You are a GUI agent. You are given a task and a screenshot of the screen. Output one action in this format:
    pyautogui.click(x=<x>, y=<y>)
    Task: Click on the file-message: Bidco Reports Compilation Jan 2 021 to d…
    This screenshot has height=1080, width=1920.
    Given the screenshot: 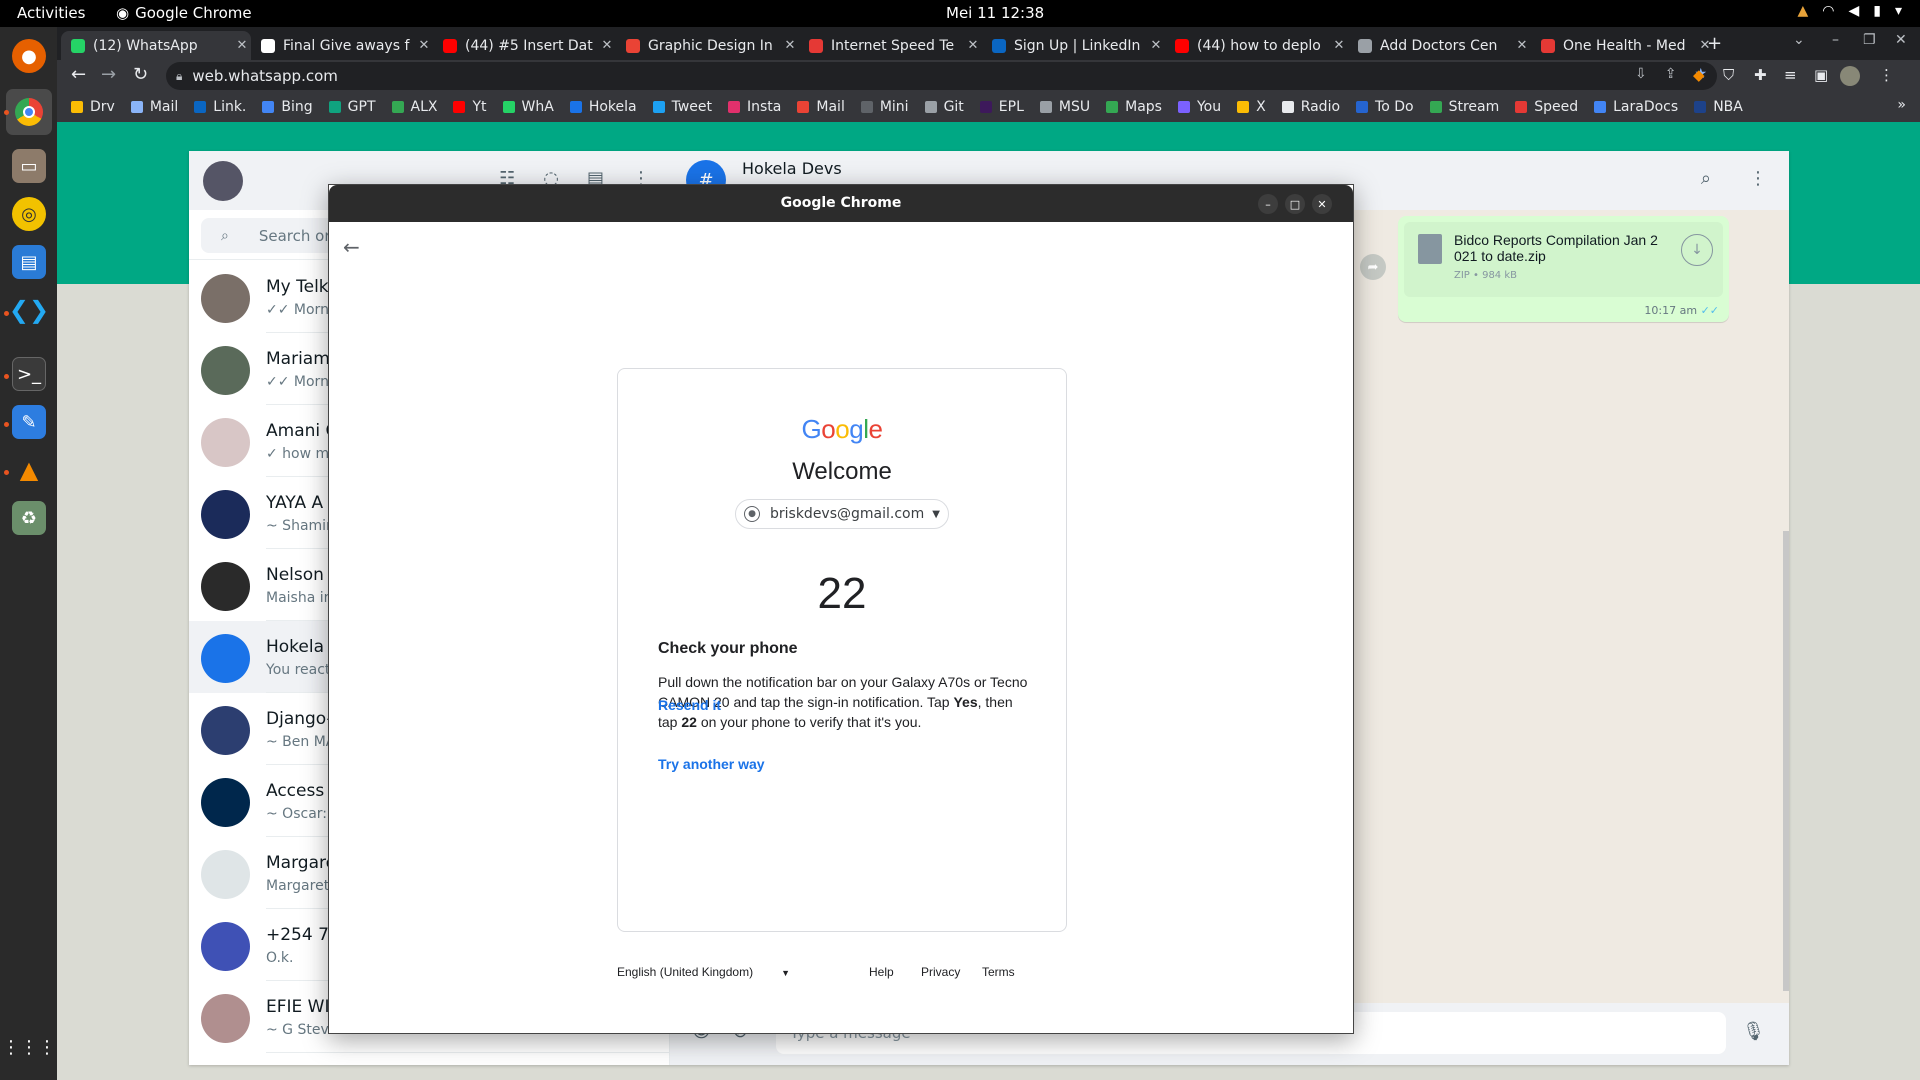 What is the action you would take?
    pyautogui.click(x=1563, y=269)
    